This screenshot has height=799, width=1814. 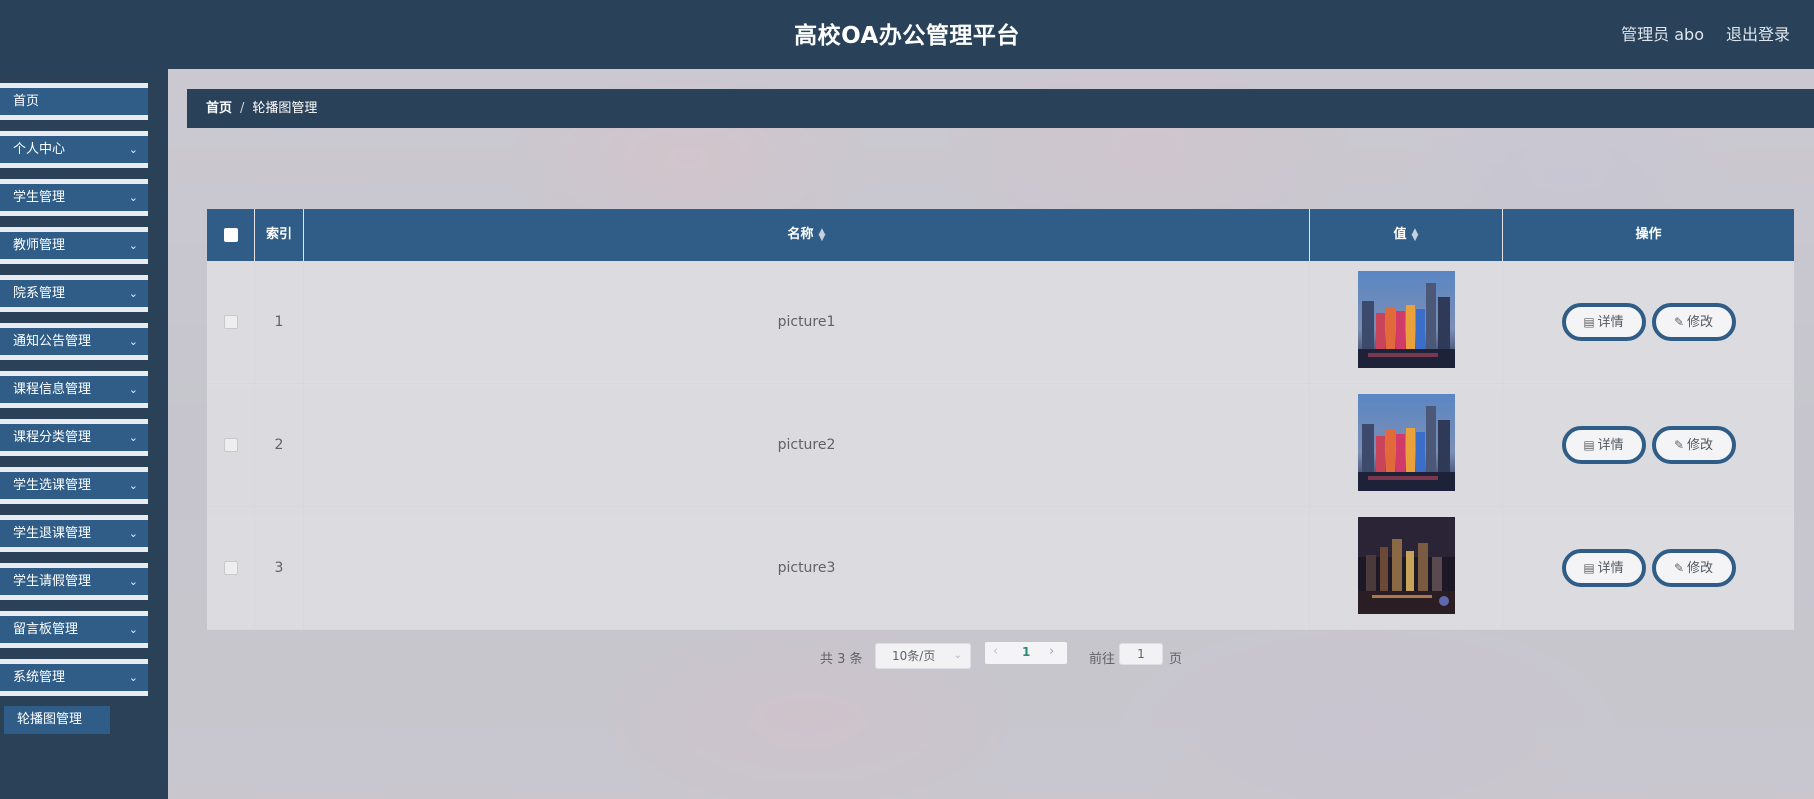 I want to click on sidebar-item-course-categories: 课程分类管理 ⌄, so click(x=74, y=437).